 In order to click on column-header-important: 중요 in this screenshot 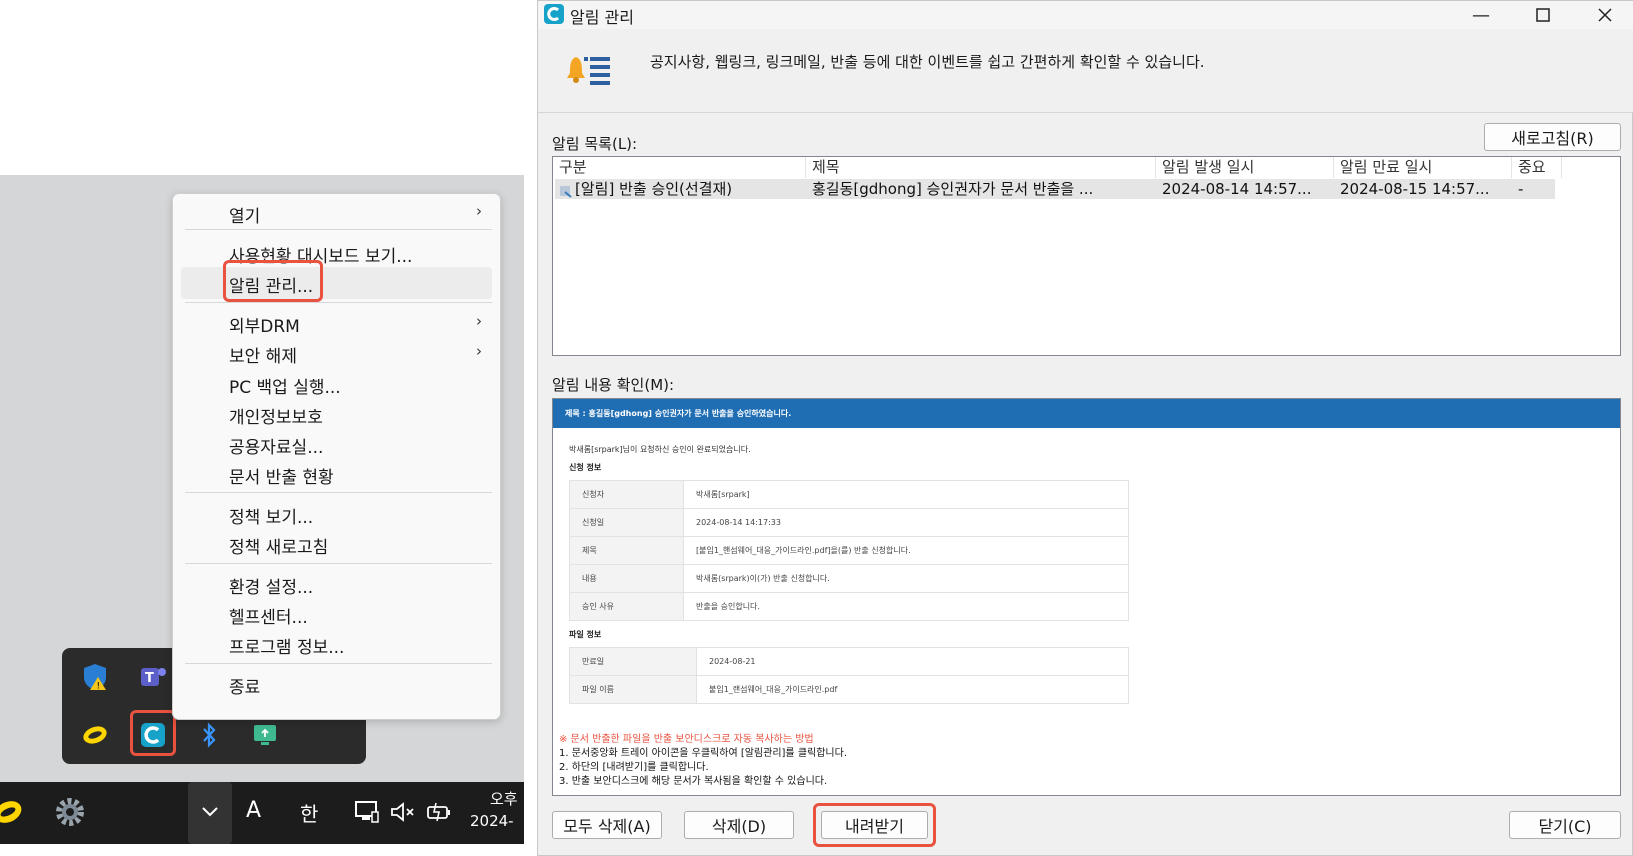, I will do `click(1537, 167)`.